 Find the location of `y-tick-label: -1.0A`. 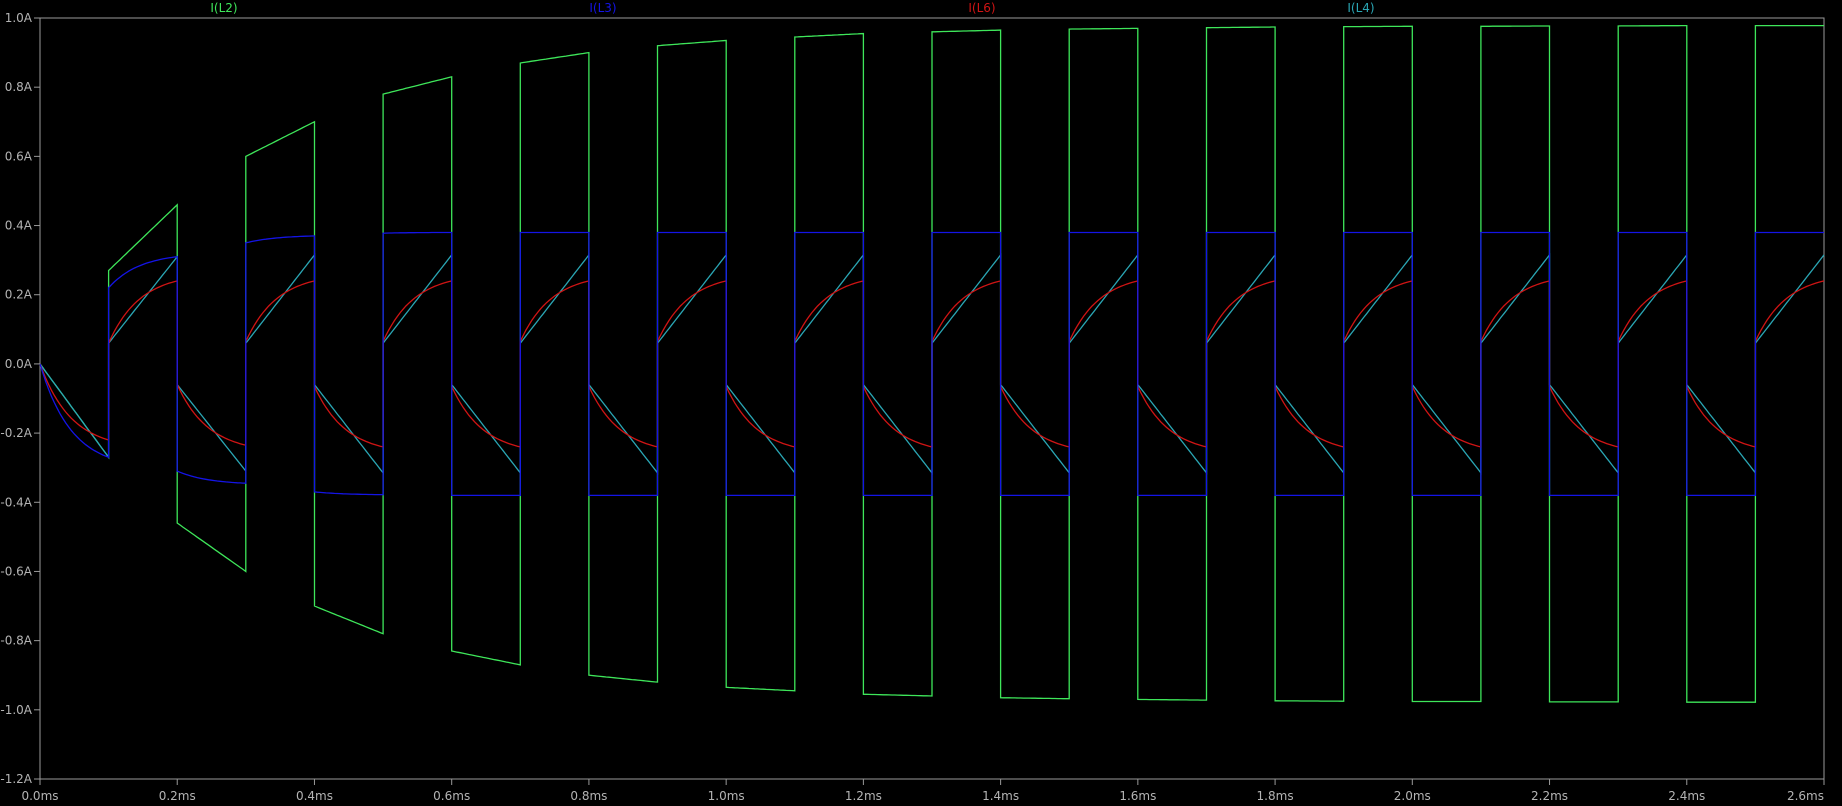

y-tick-label: -1.0A is located at coordinates (16, 710).